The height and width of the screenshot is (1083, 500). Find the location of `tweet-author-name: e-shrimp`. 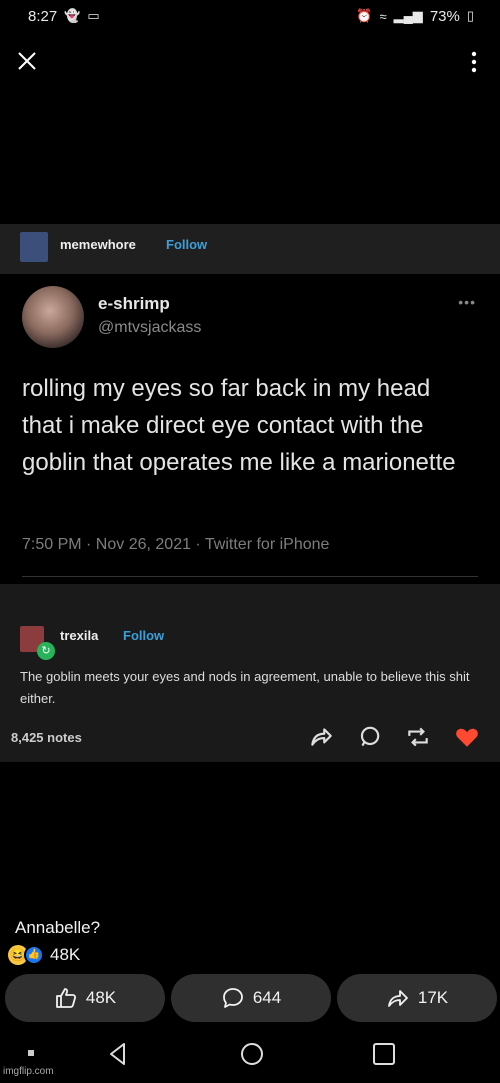

tweet-author-name: e-shrimp is located at coordinates (134, 303).